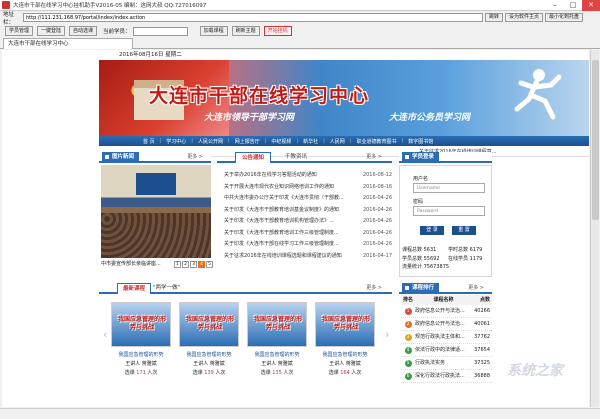 The image size is (600, 419). I want to click on nav-people-net: 人民网, so click(337, 141).